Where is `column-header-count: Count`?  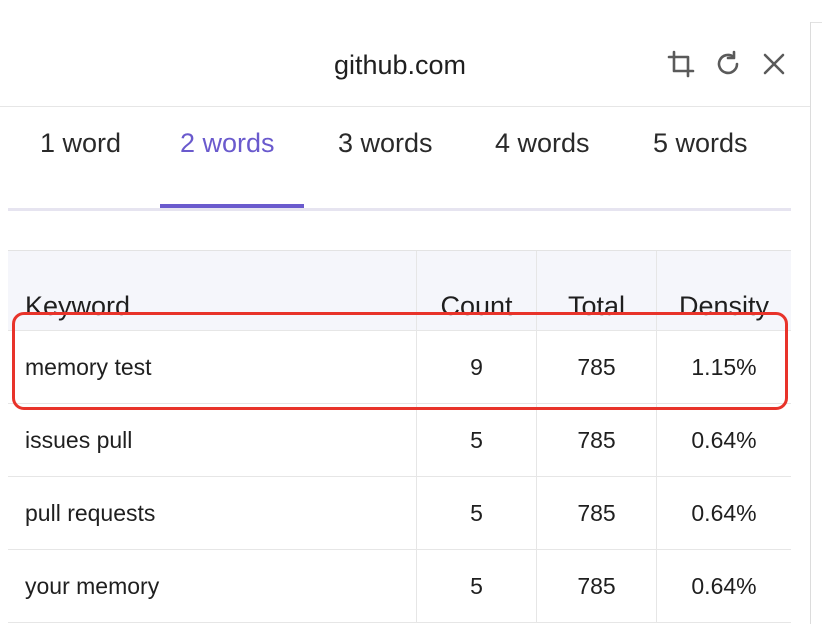
column-header-count: Count is located at coordinates (476, 290).